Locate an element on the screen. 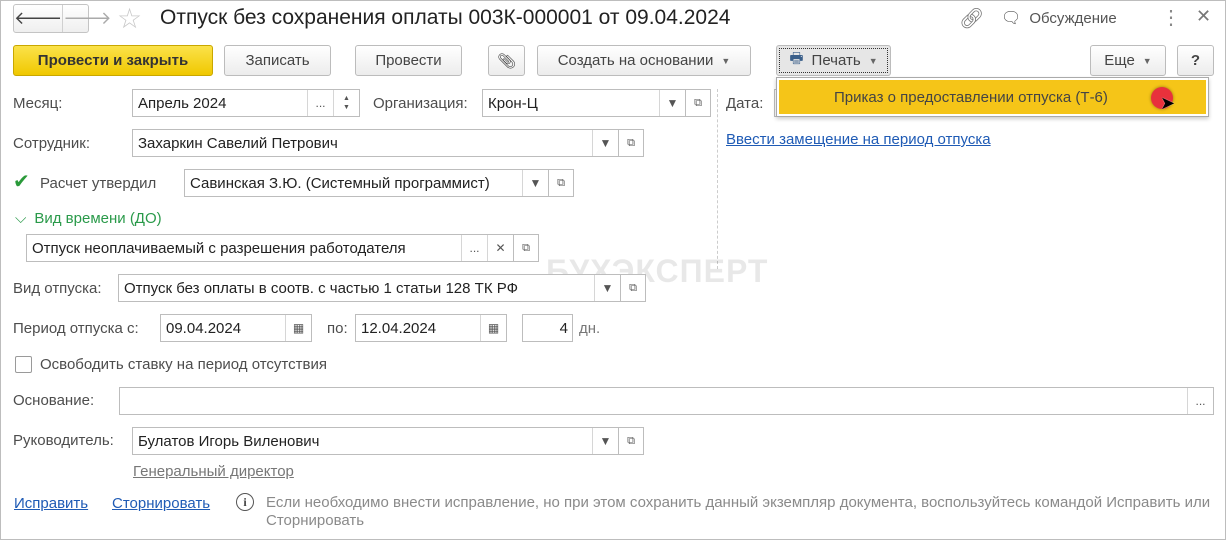 The image size is (1226, 540). print-menu: Приказ о предоставлении отпуска (Т-6) is located at coordinates (992, 97).